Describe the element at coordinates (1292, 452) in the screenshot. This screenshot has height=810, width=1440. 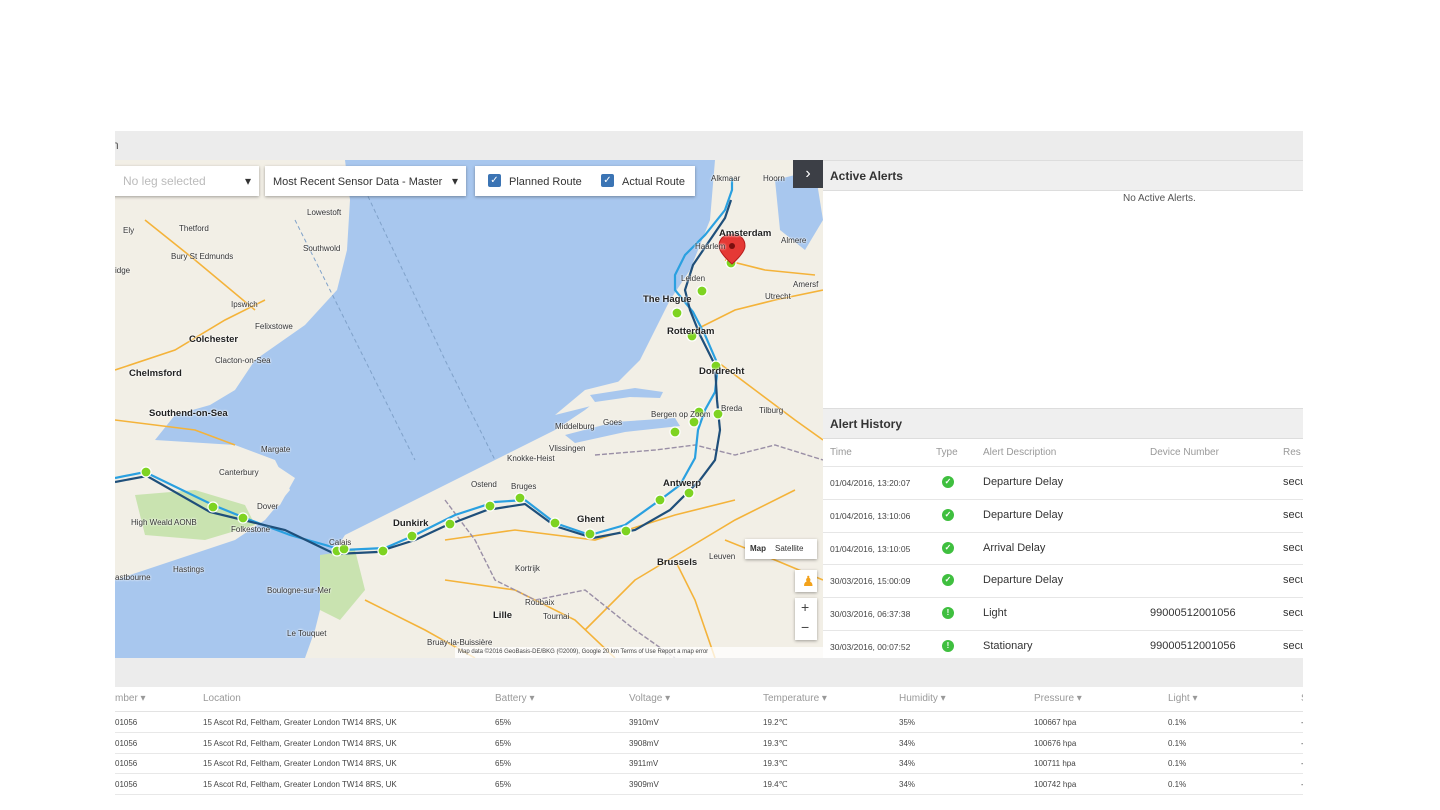
I see `col-res: Res` at that location.